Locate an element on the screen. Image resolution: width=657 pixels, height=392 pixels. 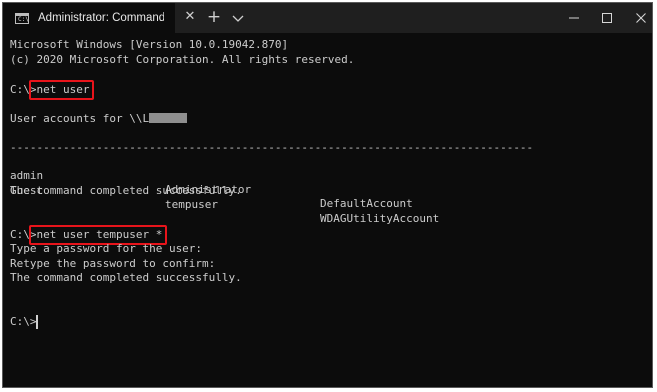
accounts-row-1: admin Administrator DefaultAccount is located at coordinates (330, 182).